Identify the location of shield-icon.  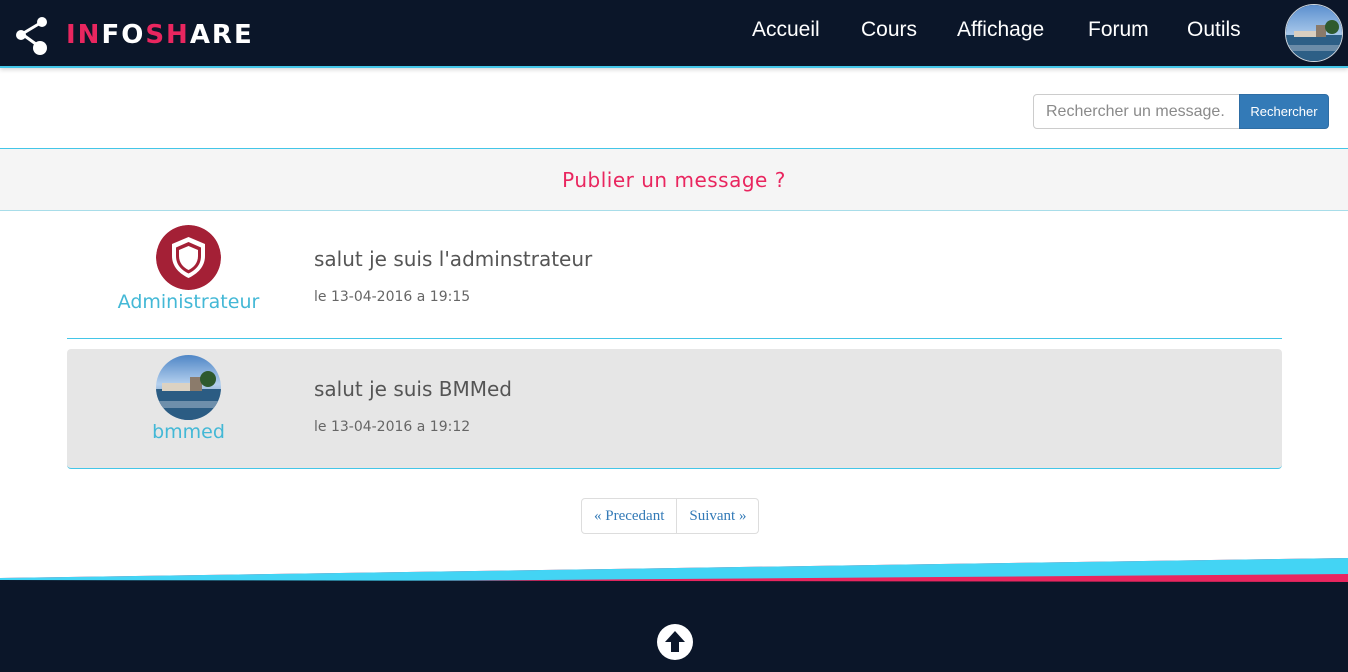
(188, 257).